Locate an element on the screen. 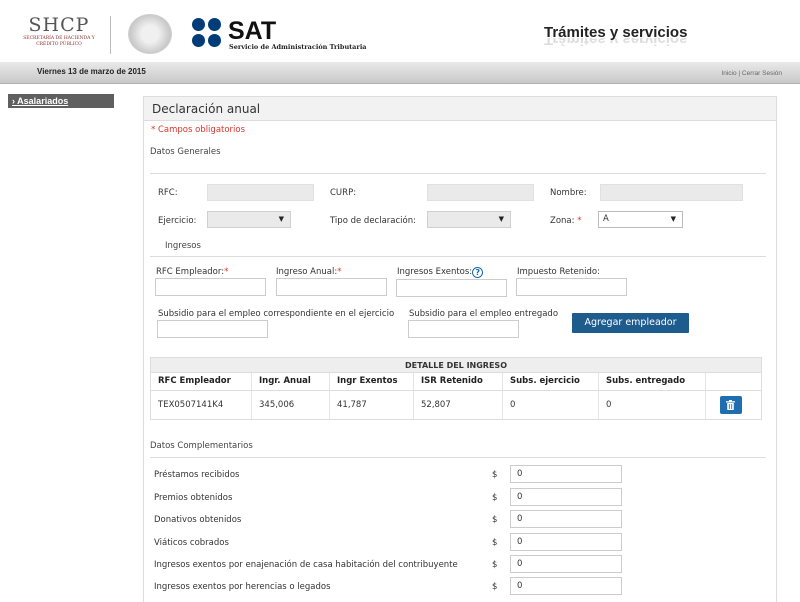  ingresos-heading: Ingresos is located at coordinates (183, 246).